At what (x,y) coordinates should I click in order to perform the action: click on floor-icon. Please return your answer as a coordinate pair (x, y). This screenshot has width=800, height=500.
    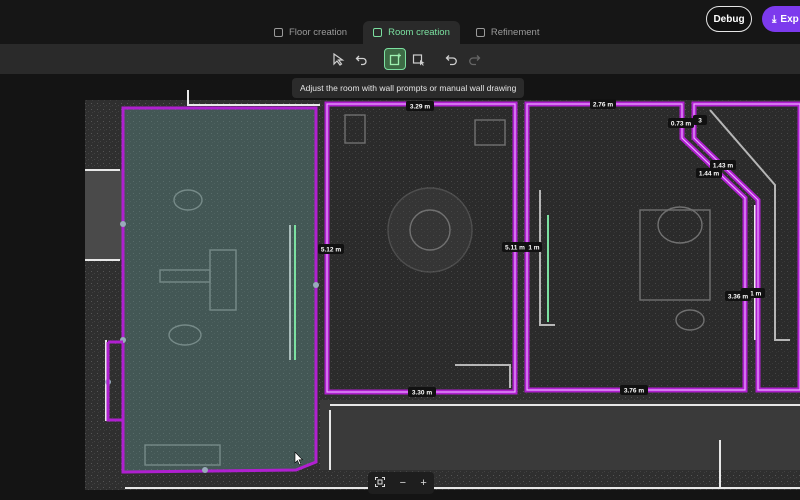
    Looking at the image, I should click on (278, 32).